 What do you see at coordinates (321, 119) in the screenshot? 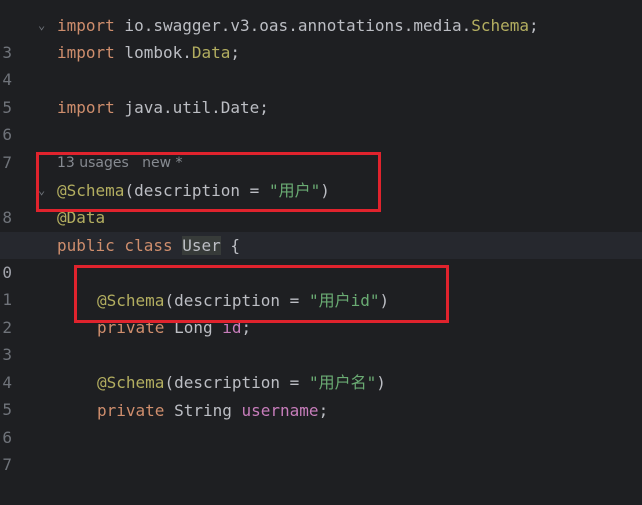
I see `code-line-6: 6 import java.util.Date;` at bounding box center [321, 119].